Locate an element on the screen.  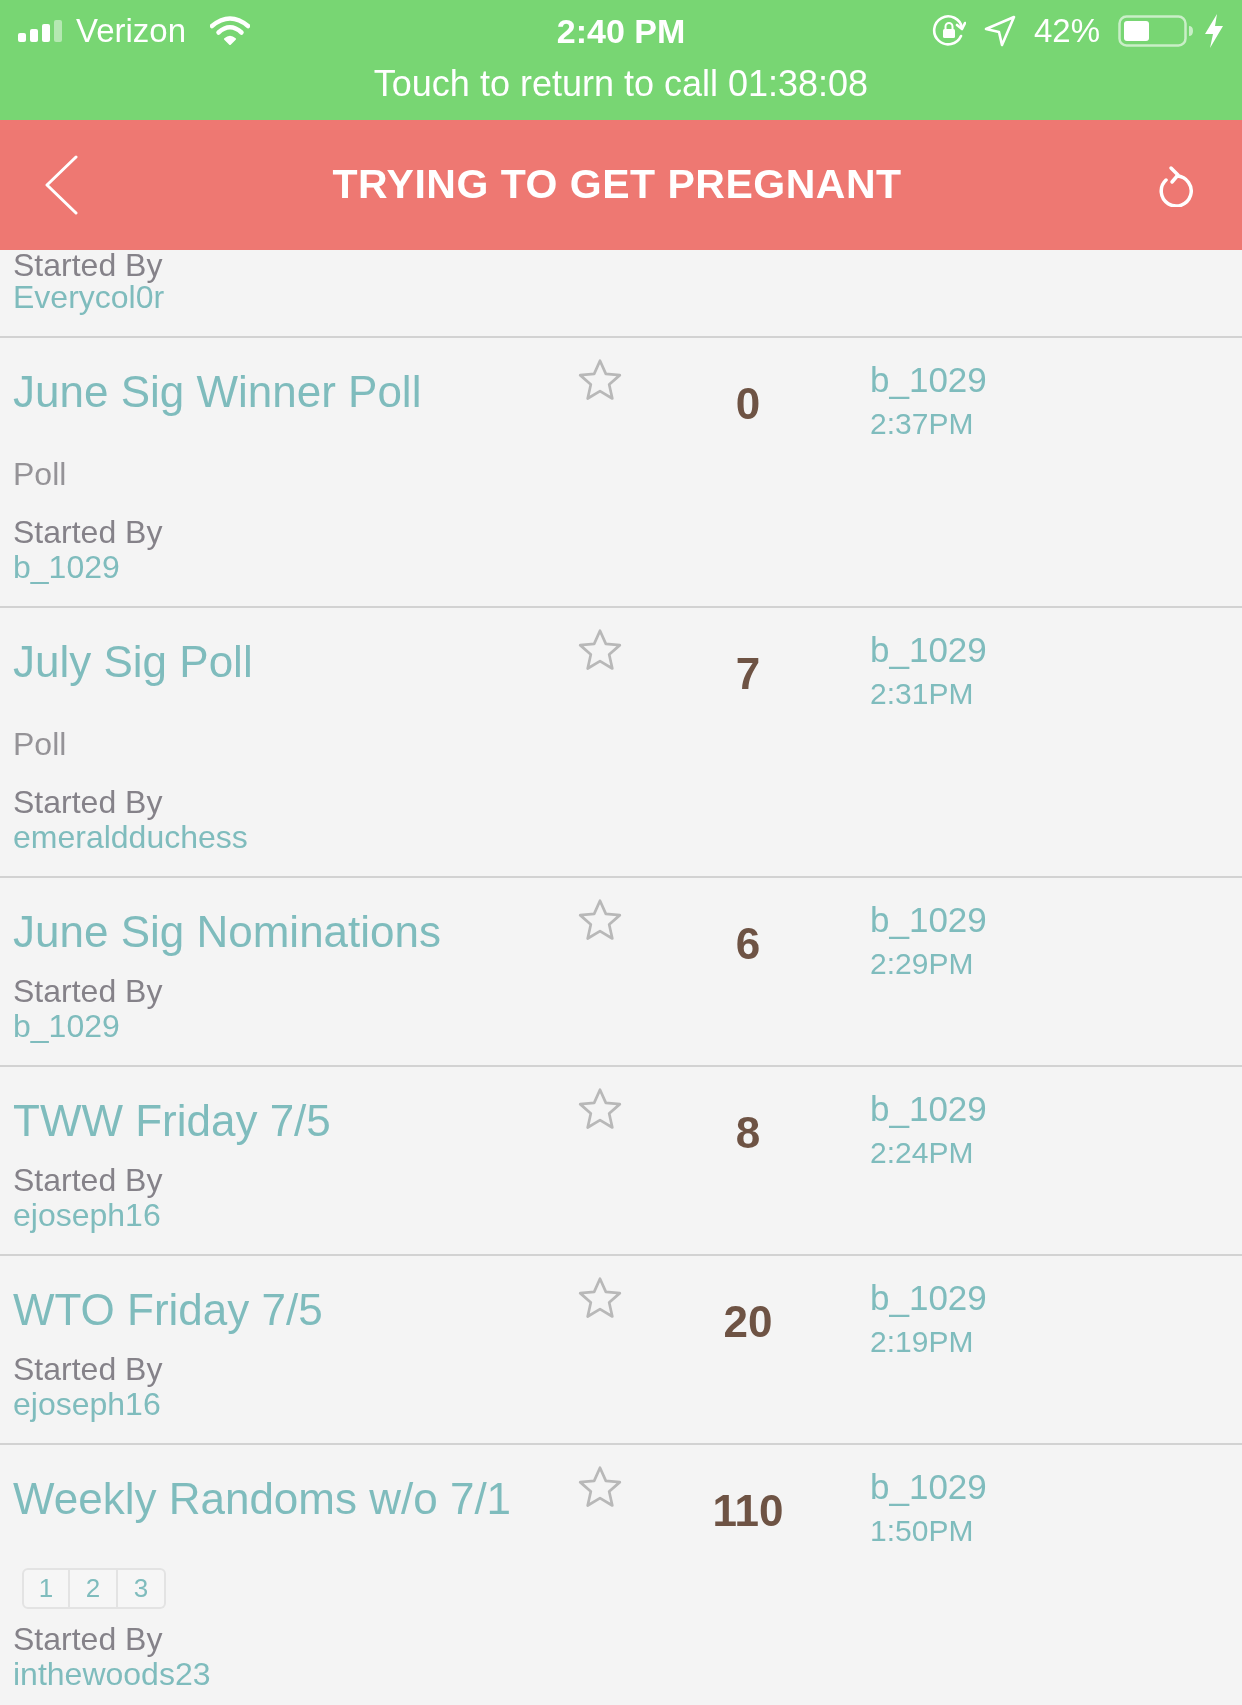
topic-title-link: June Sig Winner Poll is located at coordinates (289, 392).